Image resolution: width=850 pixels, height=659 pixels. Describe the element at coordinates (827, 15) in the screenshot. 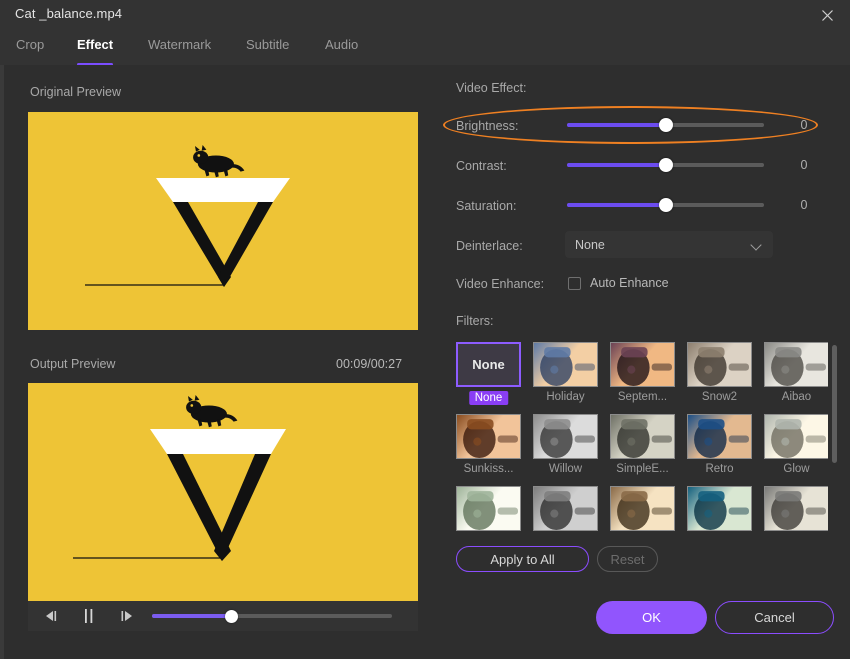

I see `close-icon` at that location.